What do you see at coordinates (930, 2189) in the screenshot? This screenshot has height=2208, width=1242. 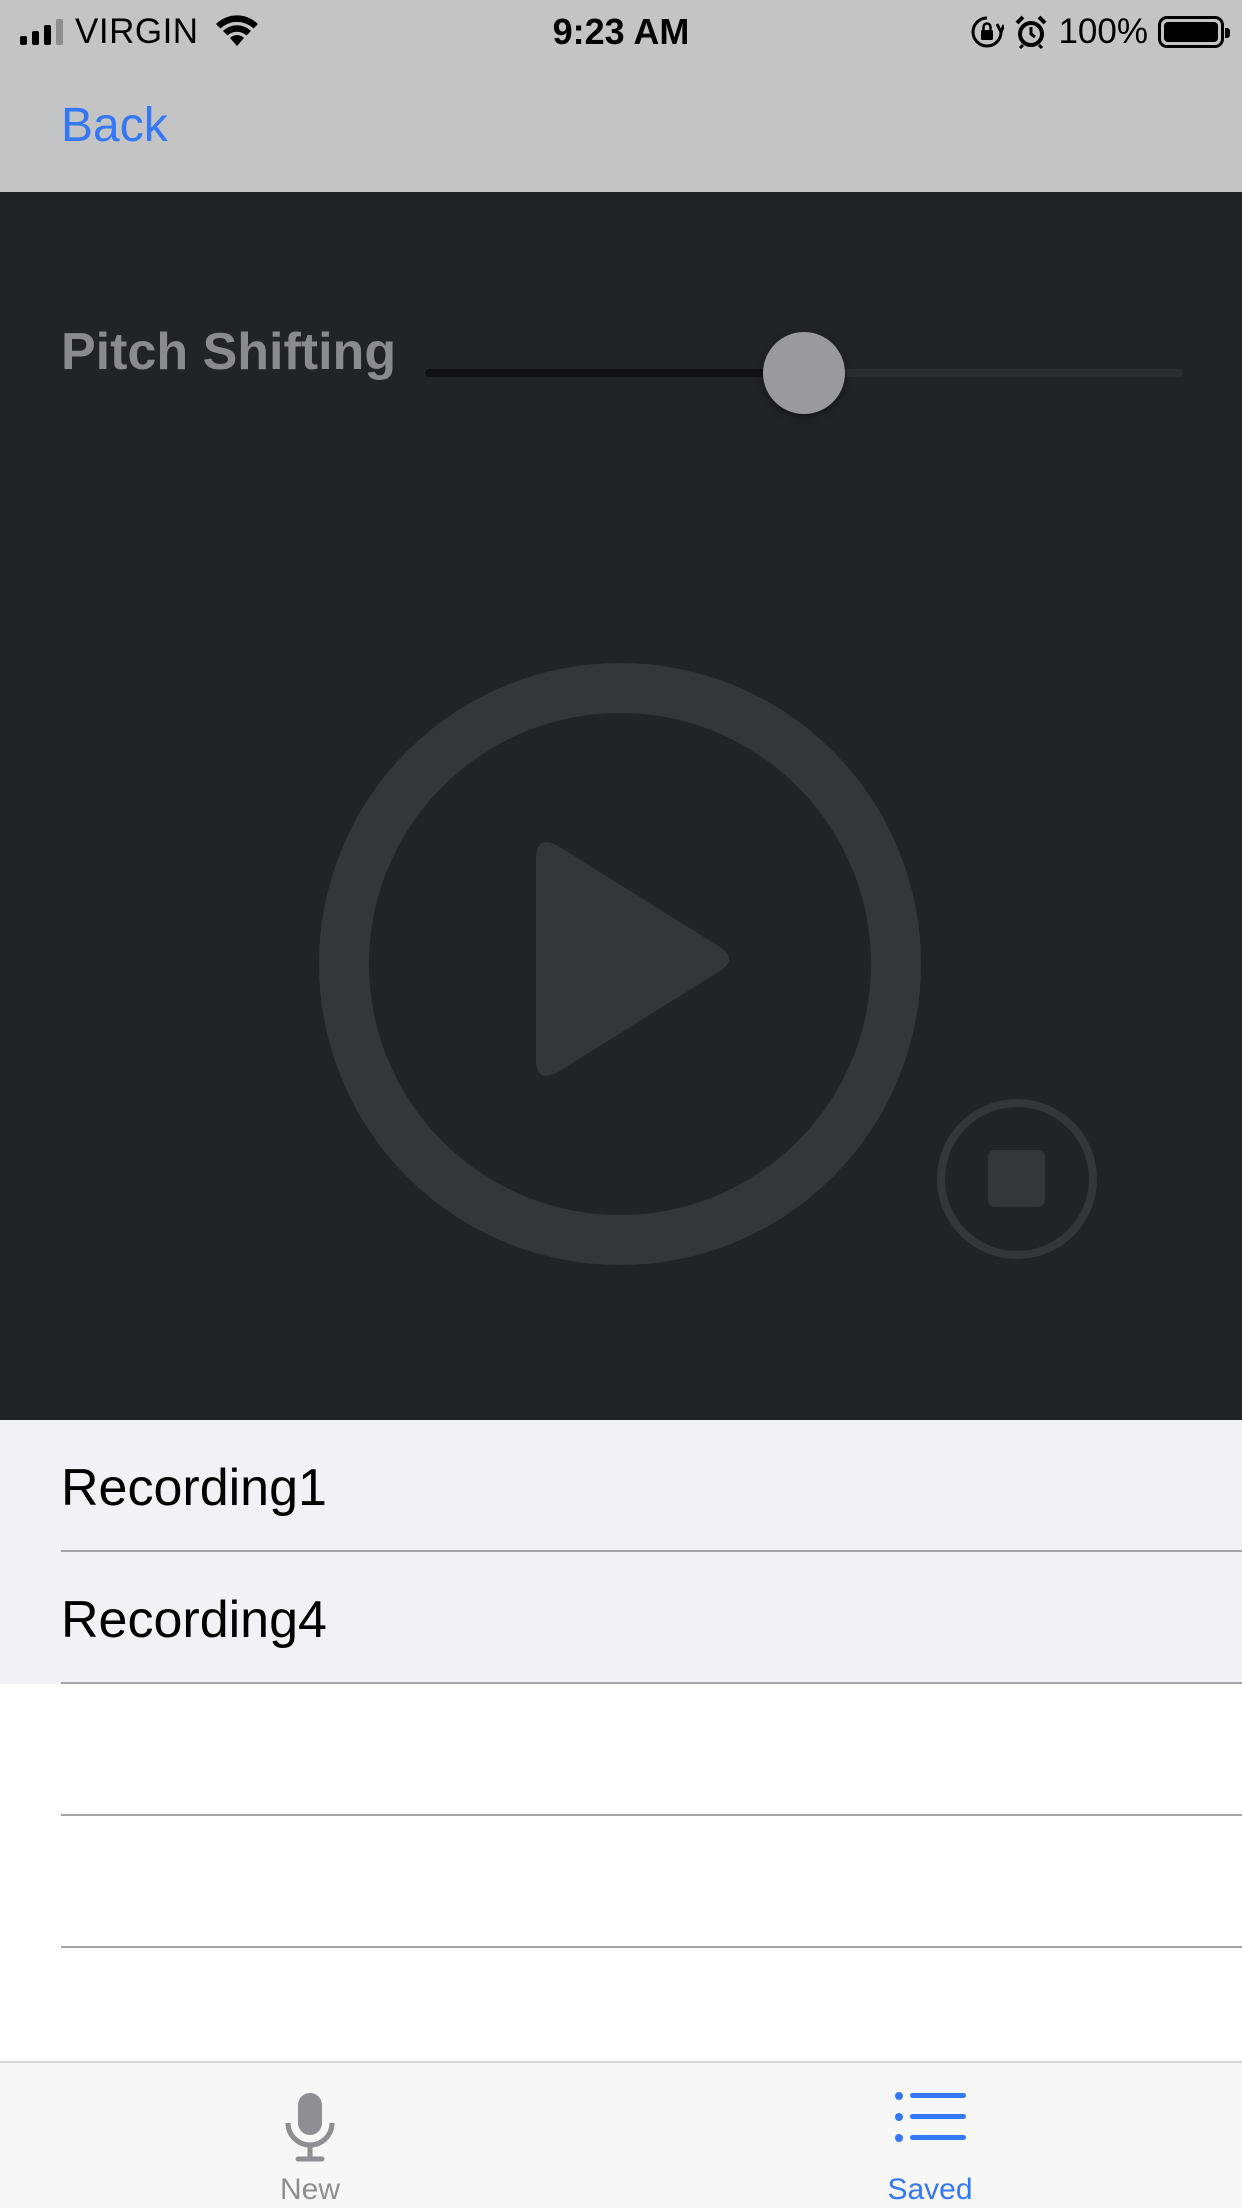 I see `tab-saved-label: Saved` at bounding box center [930, 2189].